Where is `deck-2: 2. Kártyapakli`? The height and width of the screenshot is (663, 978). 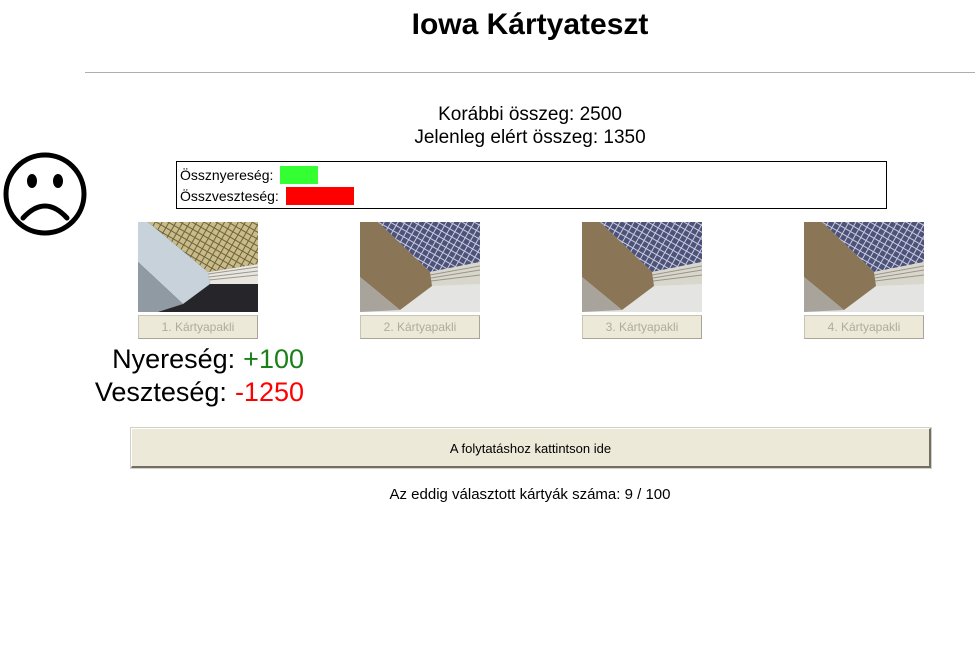
deck-2: 2. Kártyapakli is located at coordinates (420, 280).